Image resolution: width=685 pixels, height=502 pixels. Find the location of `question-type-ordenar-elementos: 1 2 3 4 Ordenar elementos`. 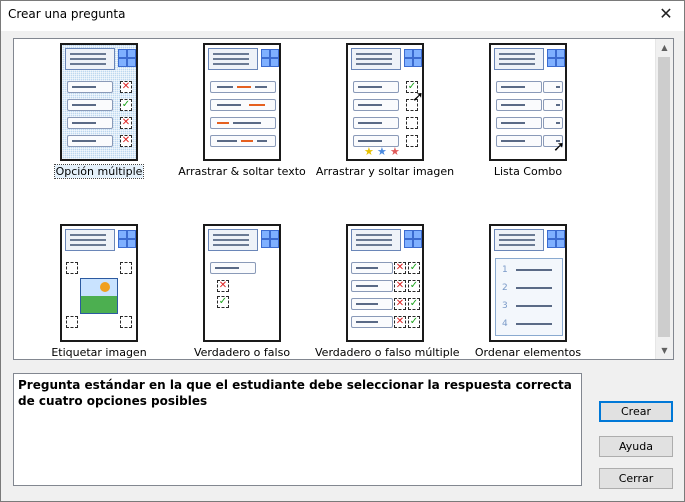

question-type-ordenar-elementos: 1 2 3 4 Ordenar elementos is located at coordinates (528, 289).